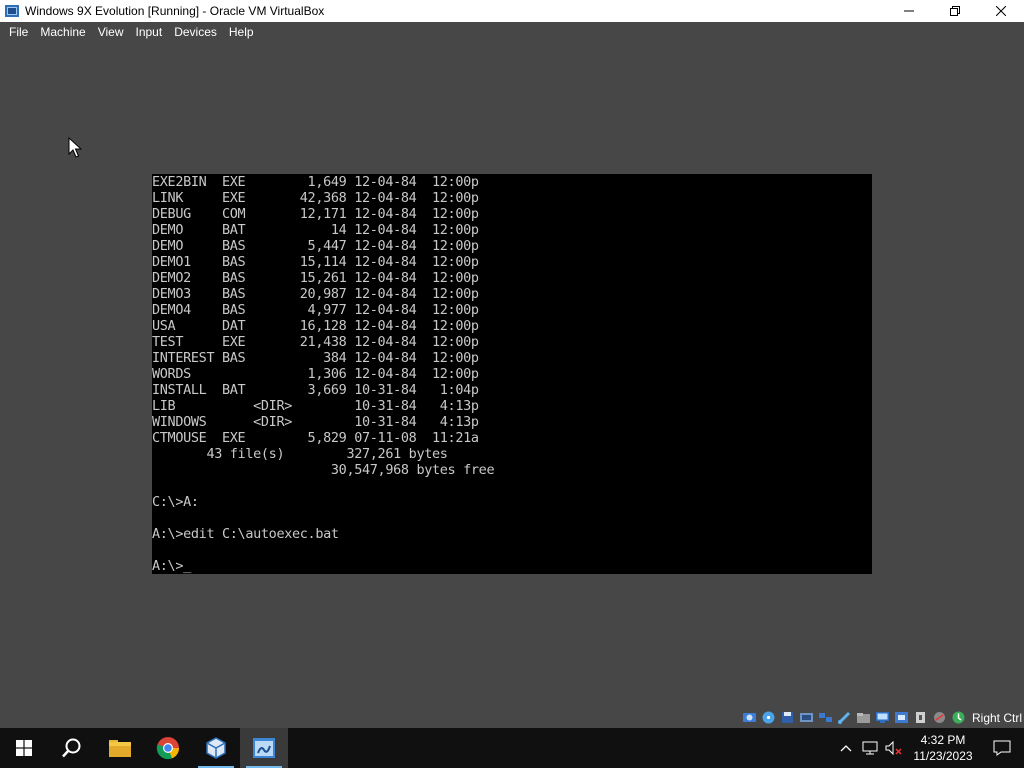 This screenshot has width=1024, height=768. I want to click on maximize-button, so click(955, 11).